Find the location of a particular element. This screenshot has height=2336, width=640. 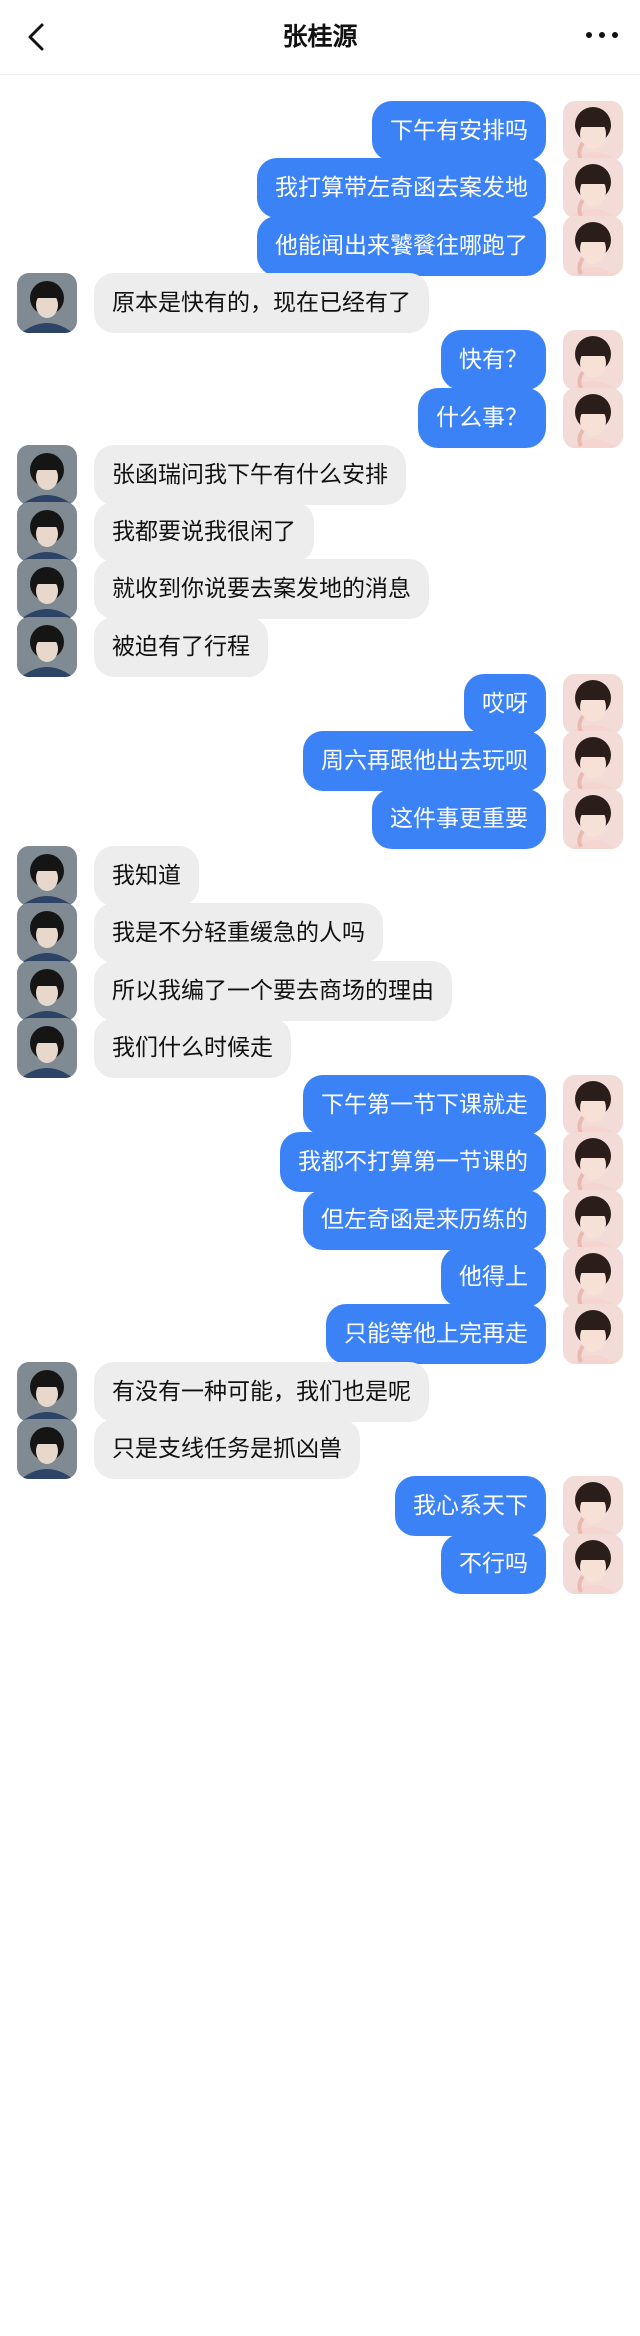

message-row-incoming: 只是支线任务是抓凶兽 is located at coordinates (320, 1449).